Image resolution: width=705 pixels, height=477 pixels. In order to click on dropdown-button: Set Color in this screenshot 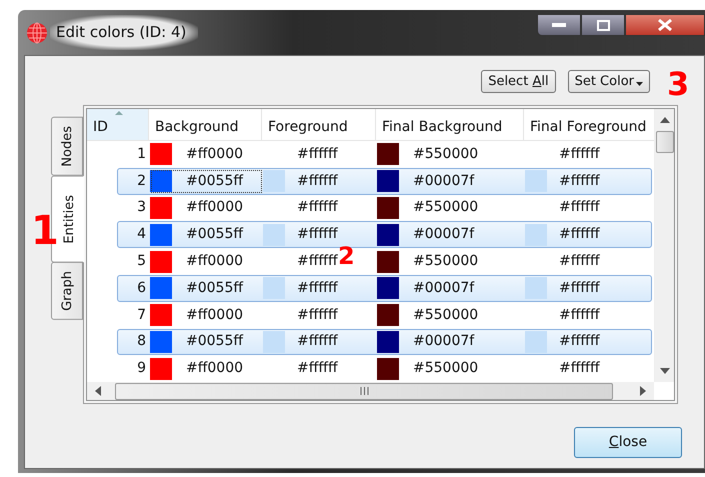, I will do `click(609, 81)`.